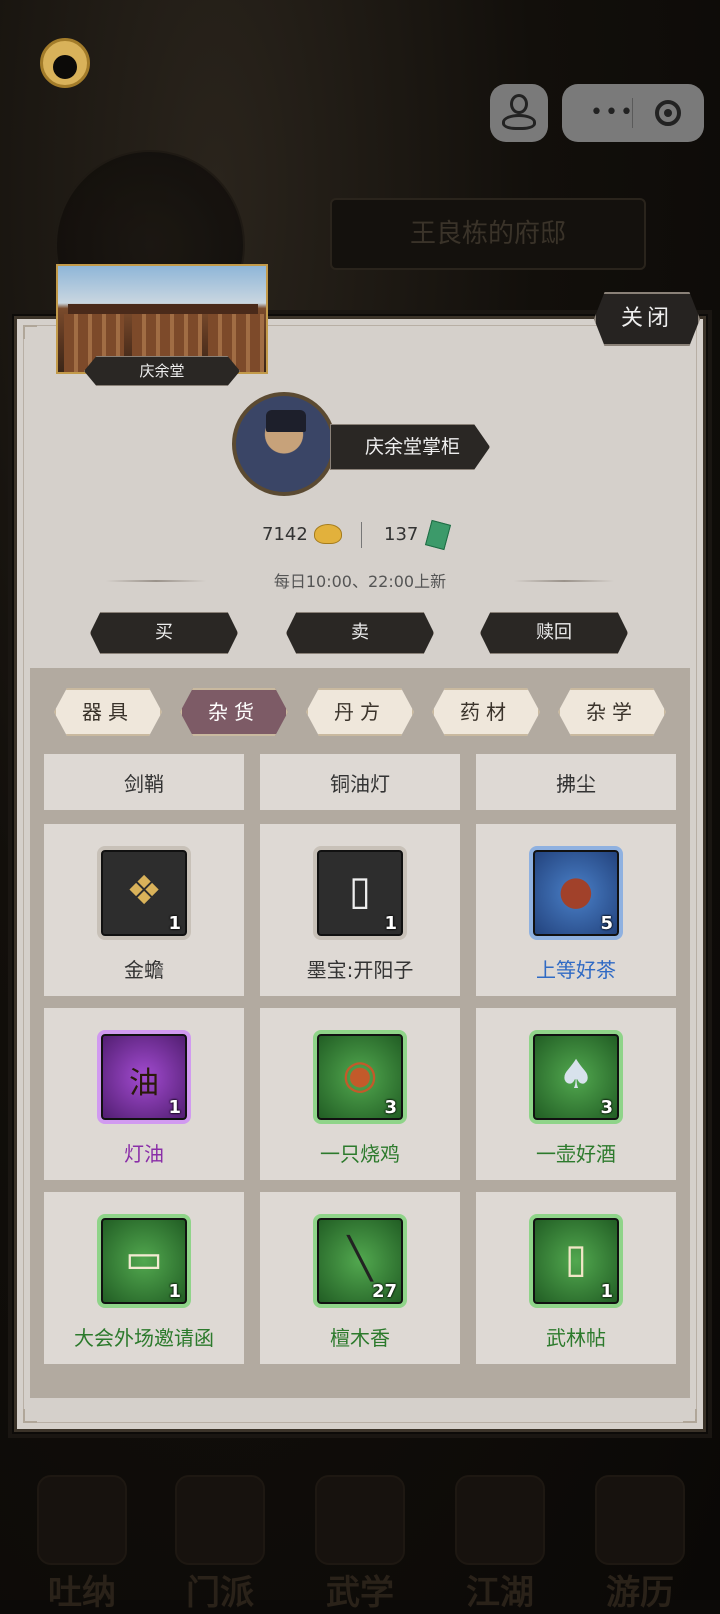  I want to click on item-cell: ▯ 1 墨宝:开阳子, so click(360, 910).